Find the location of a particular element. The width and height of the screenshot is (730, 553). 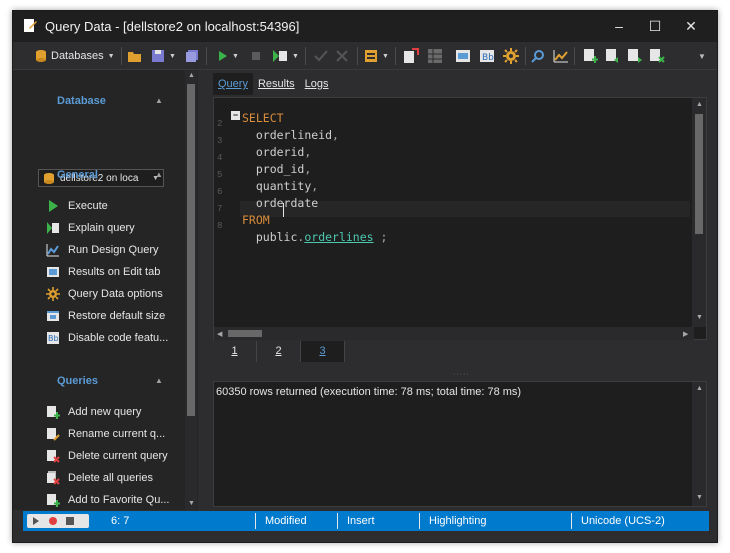

save-all-button is located at coordinates (192, 56).